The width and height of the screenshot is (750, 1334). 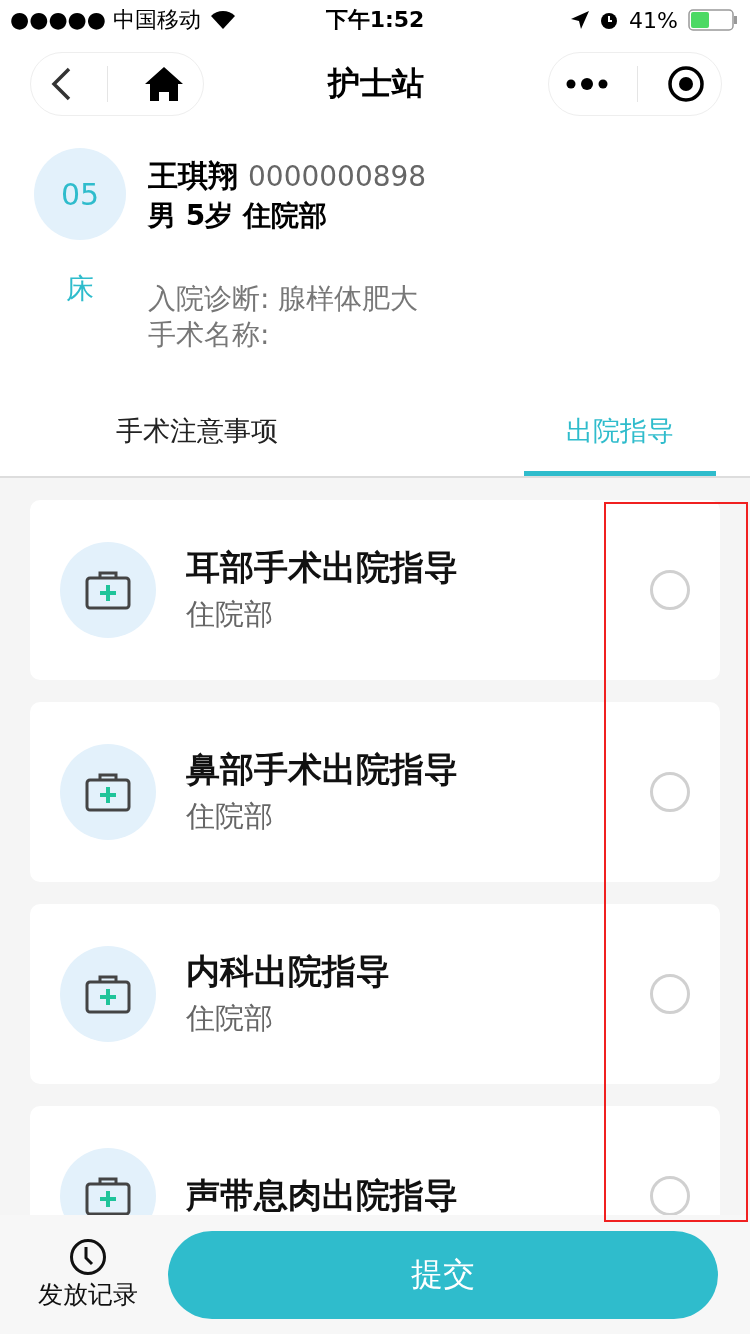 I want to click on bed-number: 05, so click(x=80, y=194).